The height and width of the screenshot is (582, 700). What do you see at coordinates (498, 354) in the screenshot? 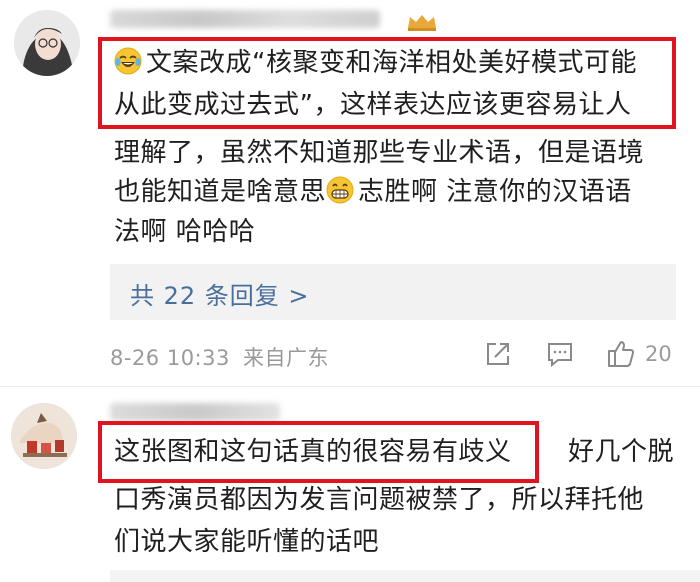
I see `share-icon` at bounding box center [498, 354].